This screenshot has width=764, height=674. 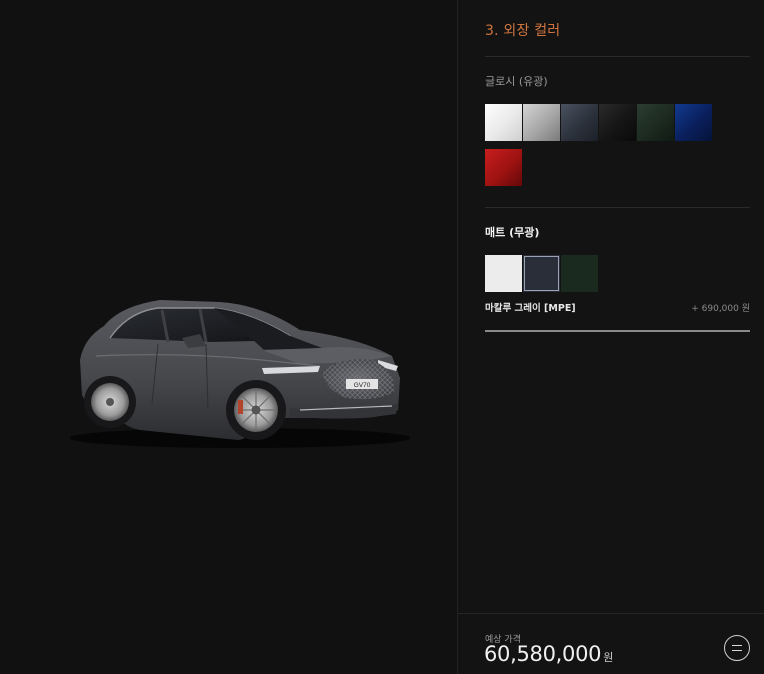 What do you see at coordinates (720, 309) in the screenshot?
I see `selected-color-price: + 690,000 원` at bounding box center [720, 309].